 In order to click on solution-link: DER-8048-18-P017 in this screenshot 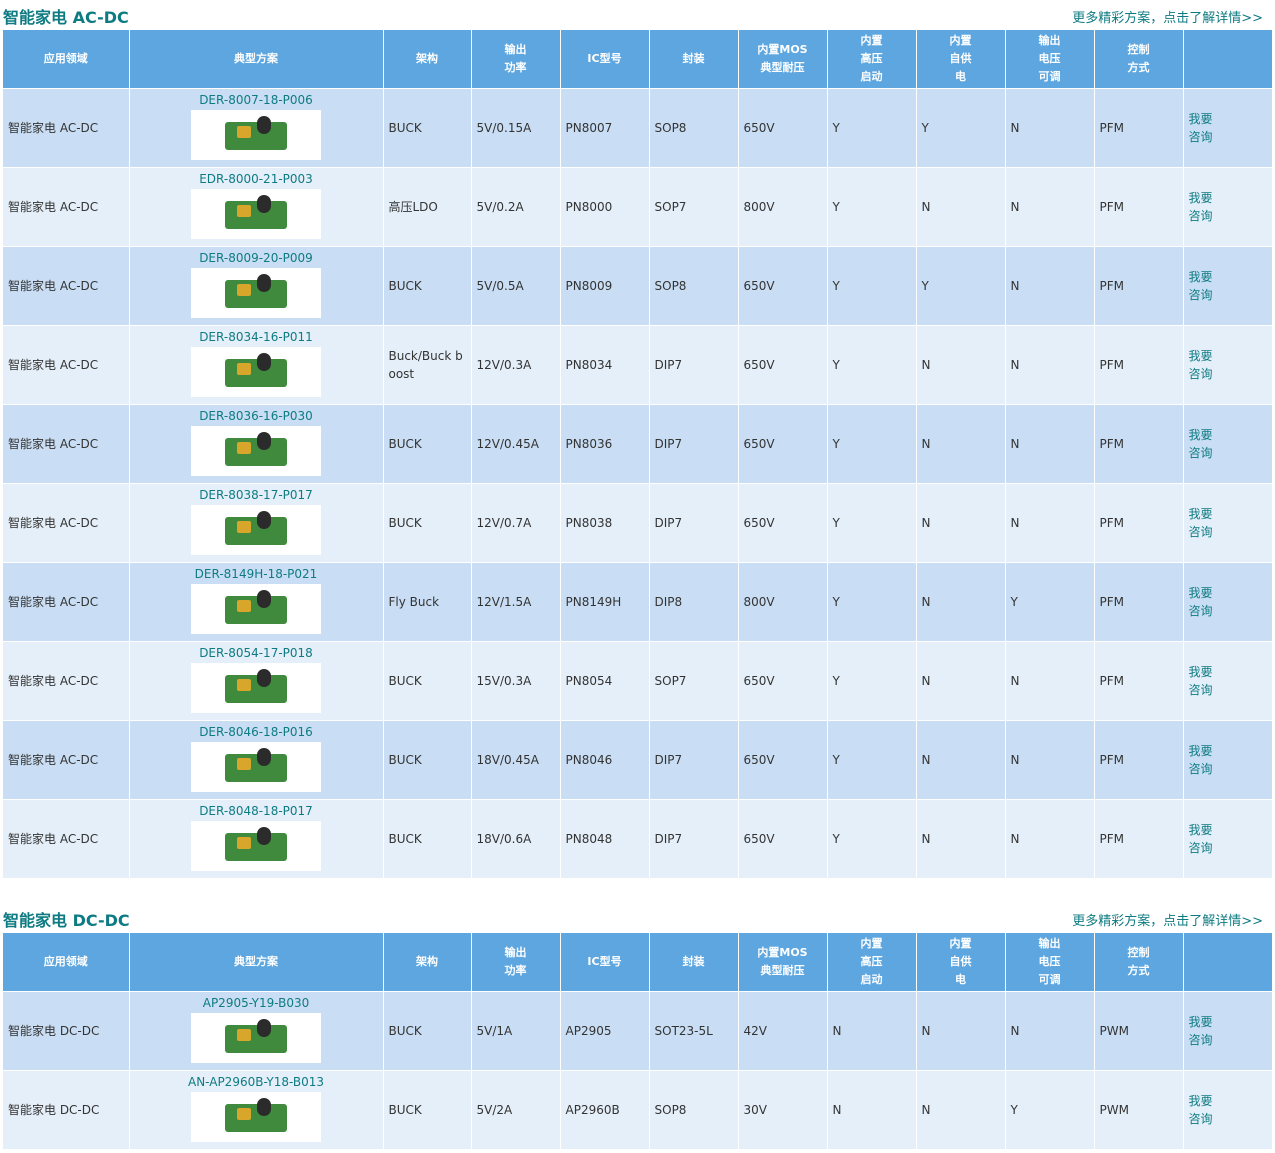, I will do `click(256, 811)`.